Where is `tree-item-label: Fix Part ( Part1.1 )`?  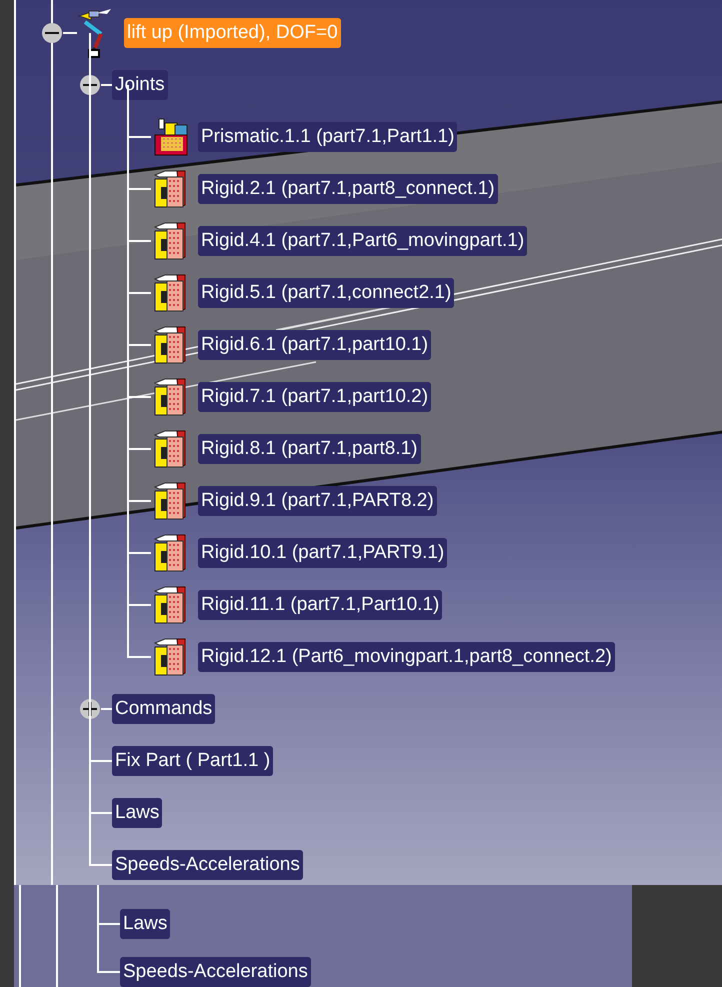
tree-item-label: Fix Part ( Part1.1 ) is located at coordinates (193, 761).